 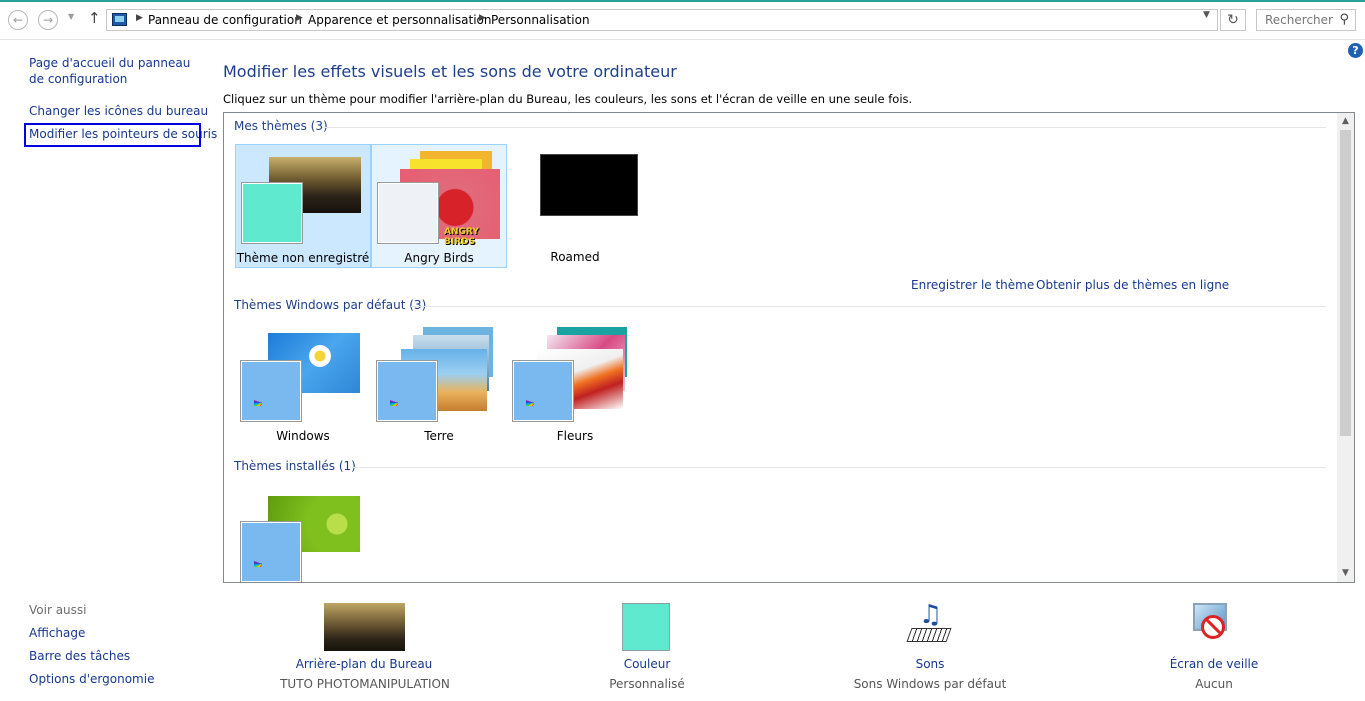 I want to click on theme-name: Terre, so click(x=439, y=436).